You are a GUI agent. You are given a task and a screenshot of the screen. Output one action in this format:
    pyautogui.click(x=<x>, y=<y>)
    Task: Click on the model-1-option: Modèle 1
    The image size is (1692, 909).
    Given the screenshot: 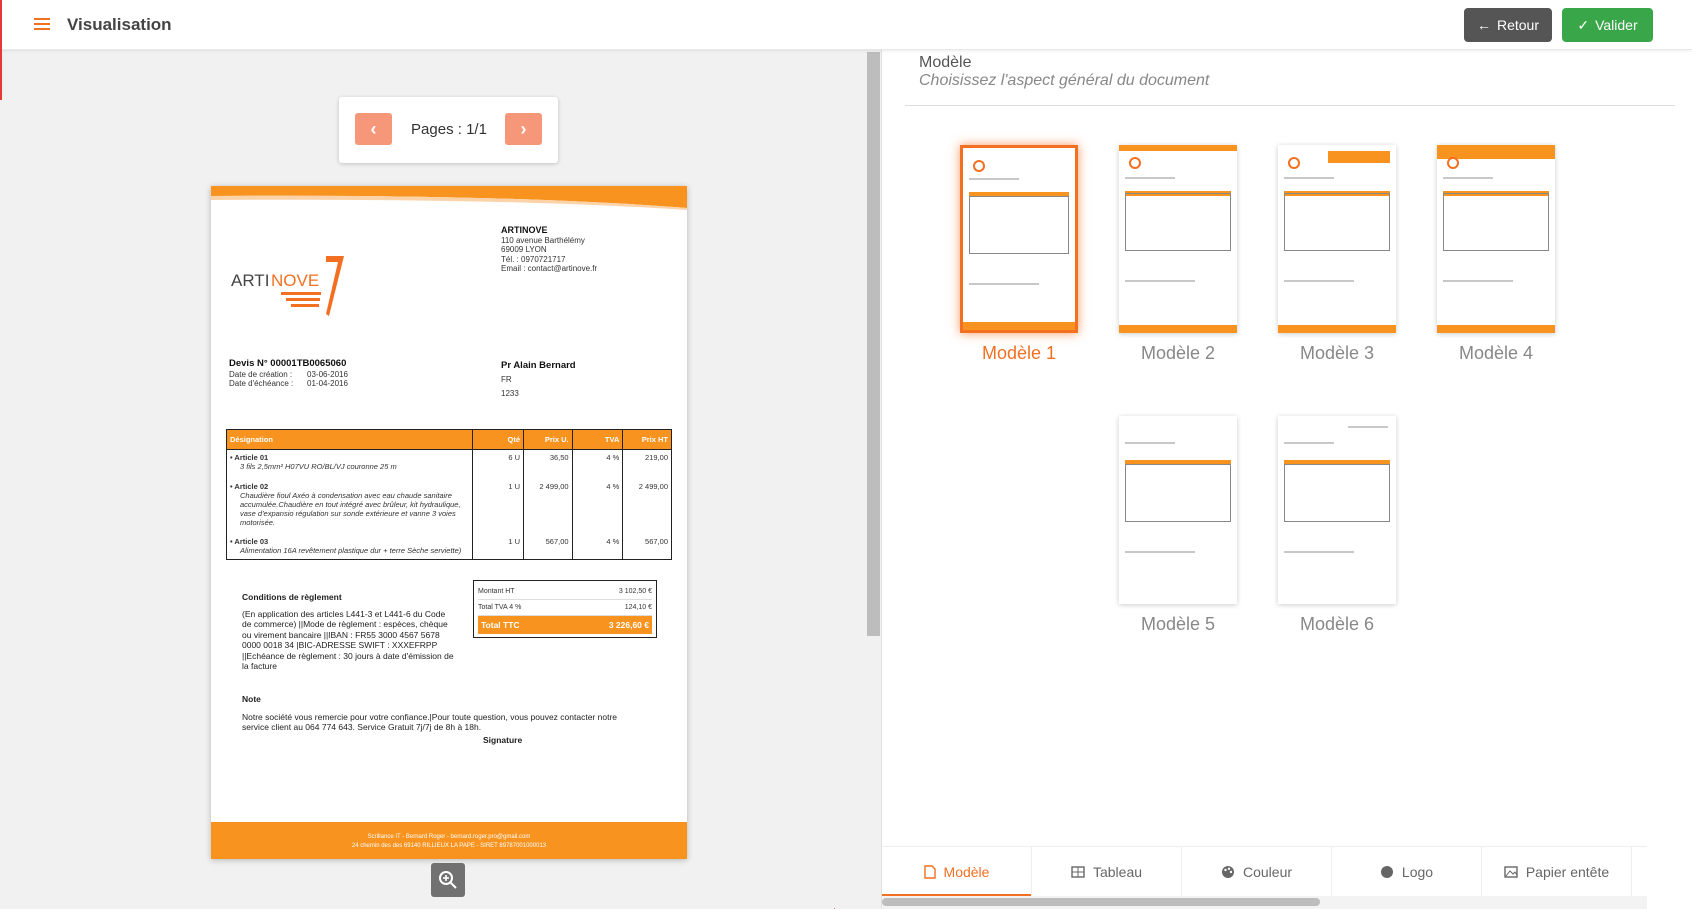 What is the action you would take?
    pyautogui.click(x=1019, y=254)
    